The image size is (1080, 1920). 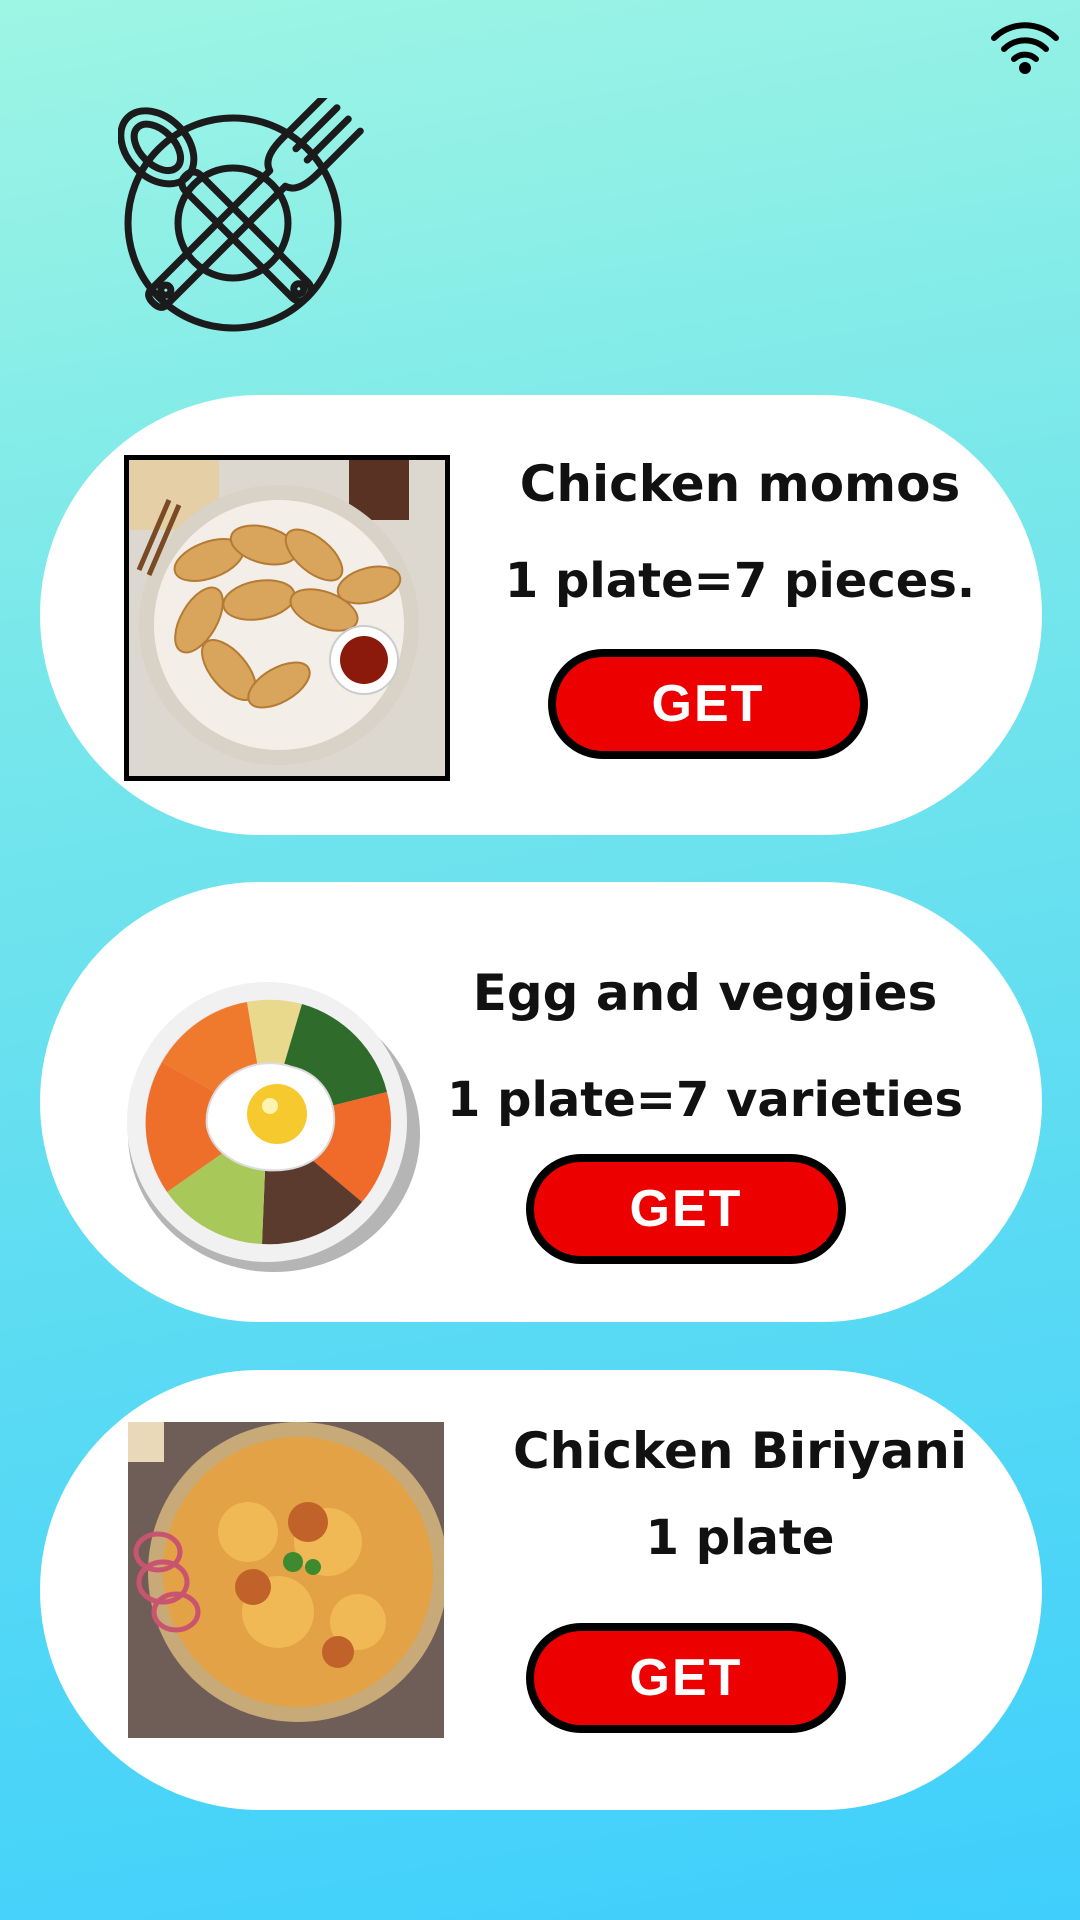 I want to click on item-name: Chicken Biriyani, so click(x=739, y=1451).